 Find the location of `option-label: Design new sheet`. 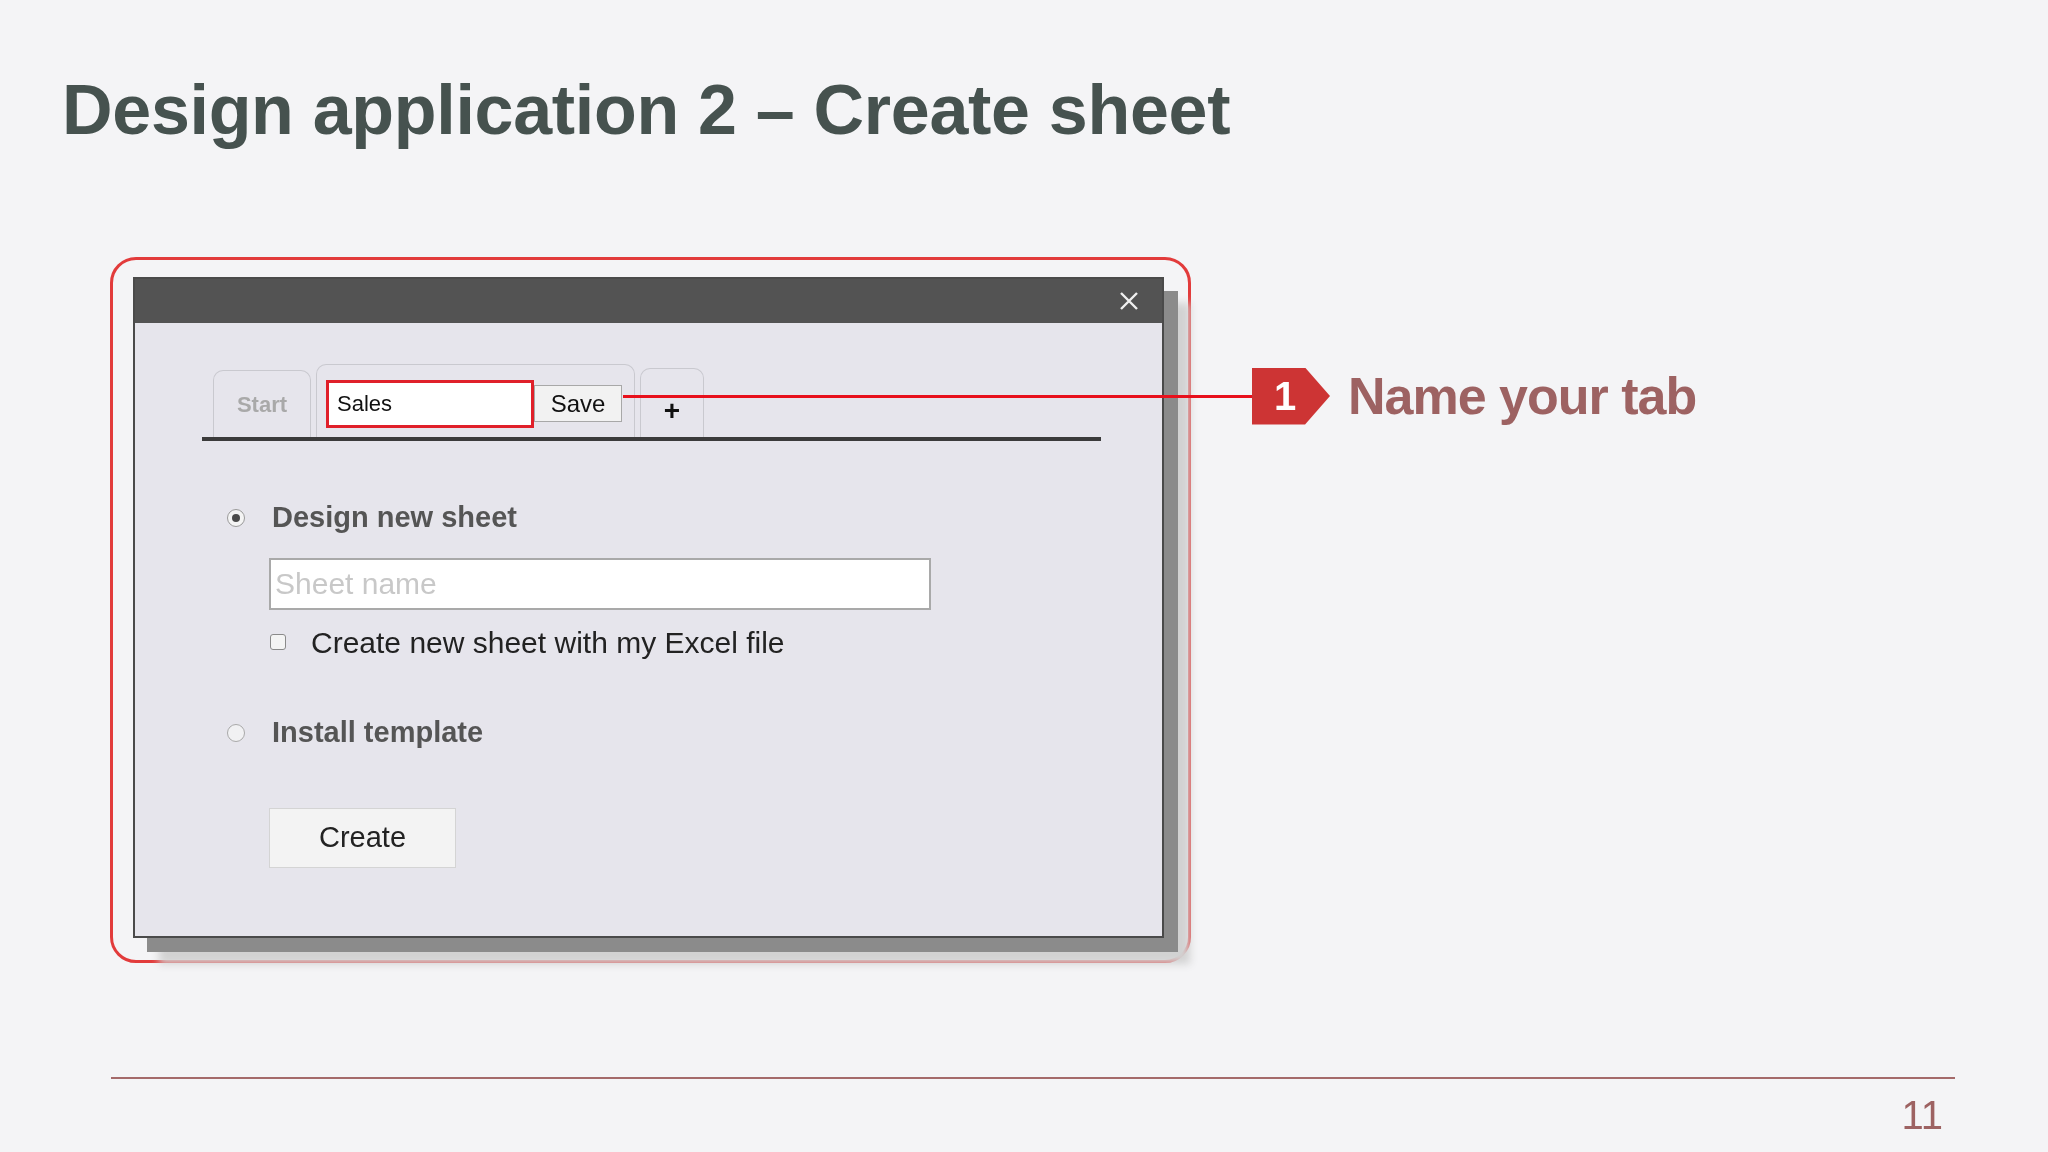

option-label: Design new sheet is located at coordinates (394, 518).